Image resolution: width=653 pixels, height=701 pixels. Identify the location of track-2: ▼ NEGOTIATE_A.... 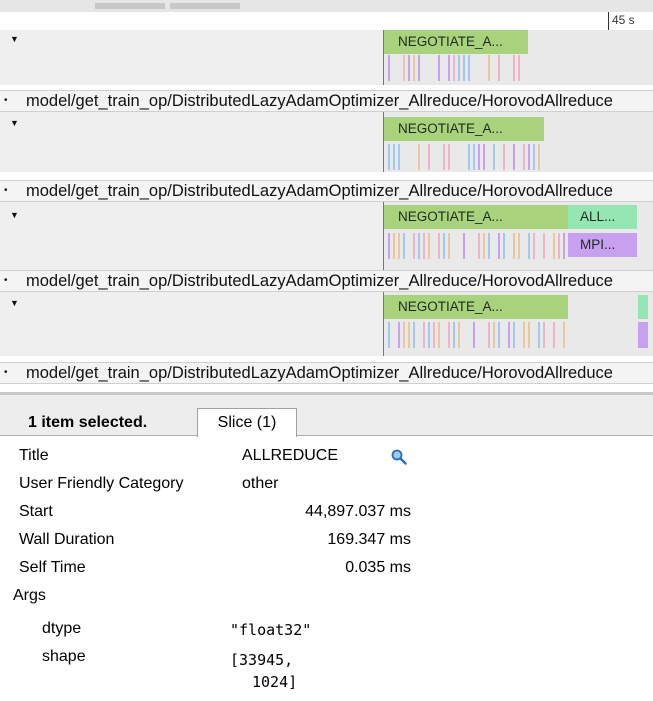
(326, 142).